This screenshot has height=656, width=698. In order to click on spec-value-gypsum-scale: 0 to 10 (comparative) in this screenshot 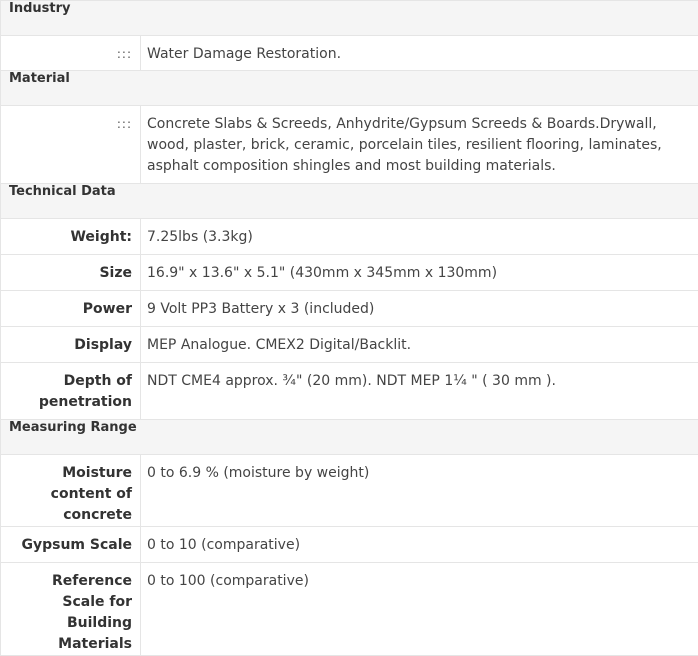, I will do `click(419, 545)`.